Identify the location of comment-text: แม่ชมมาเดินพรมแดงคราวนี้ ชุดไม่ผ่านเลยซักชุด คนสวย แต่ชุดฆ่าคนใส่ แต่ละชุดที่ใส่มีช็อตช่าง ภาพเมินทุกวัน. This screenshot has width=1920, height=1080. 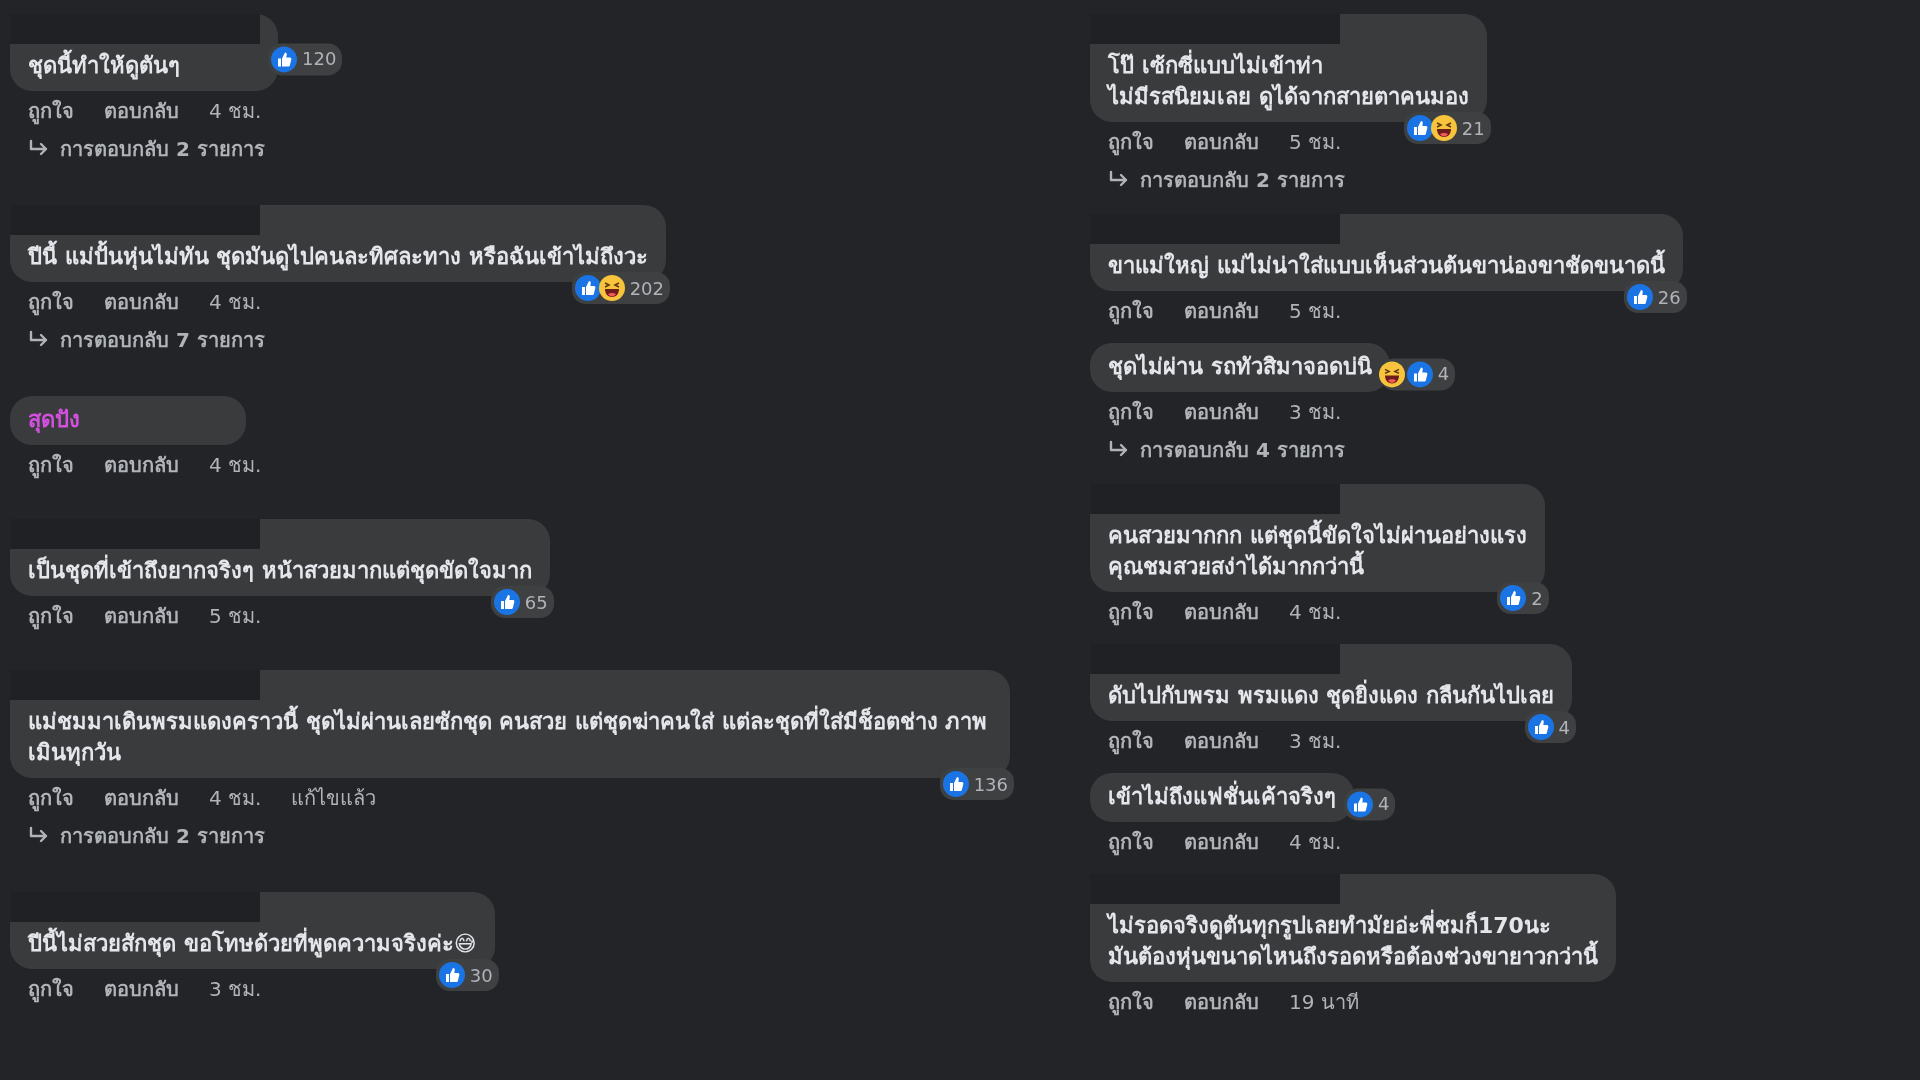
(510, 737).